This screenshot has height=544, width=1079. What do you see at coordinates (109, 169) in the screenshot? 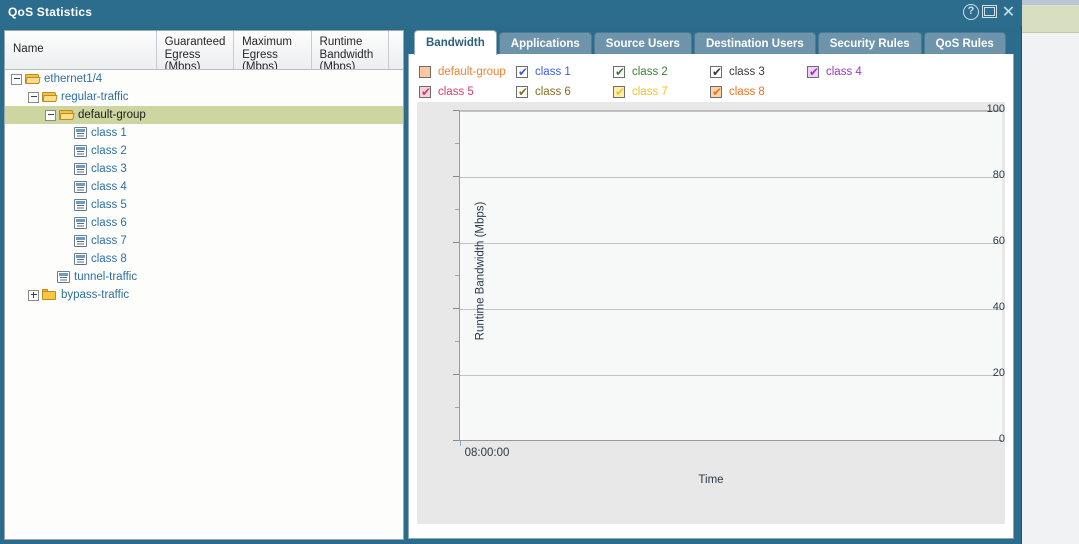
I see `tree-row-label: class 3` at bounding box center [109, 169].